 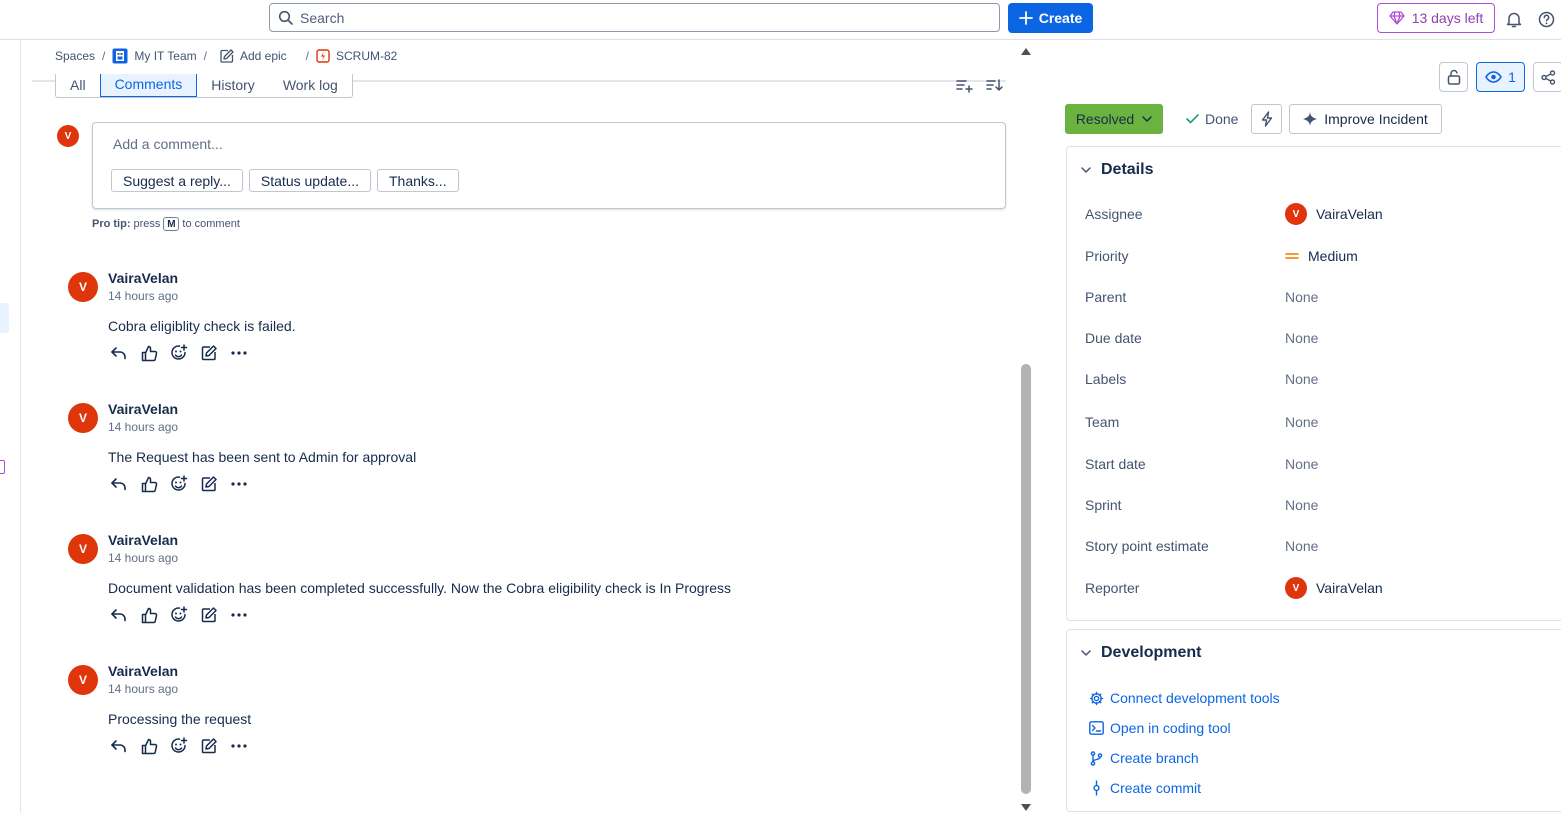 I want to click on tab-history: History, so click(x=233, y=85).